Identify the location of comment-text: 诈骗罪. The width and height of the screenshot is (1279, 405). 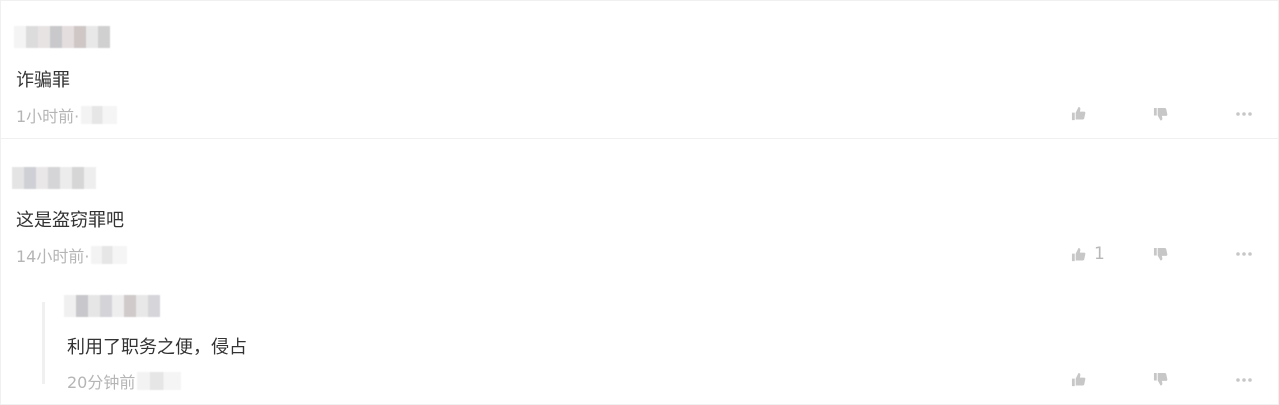
(43, 80).